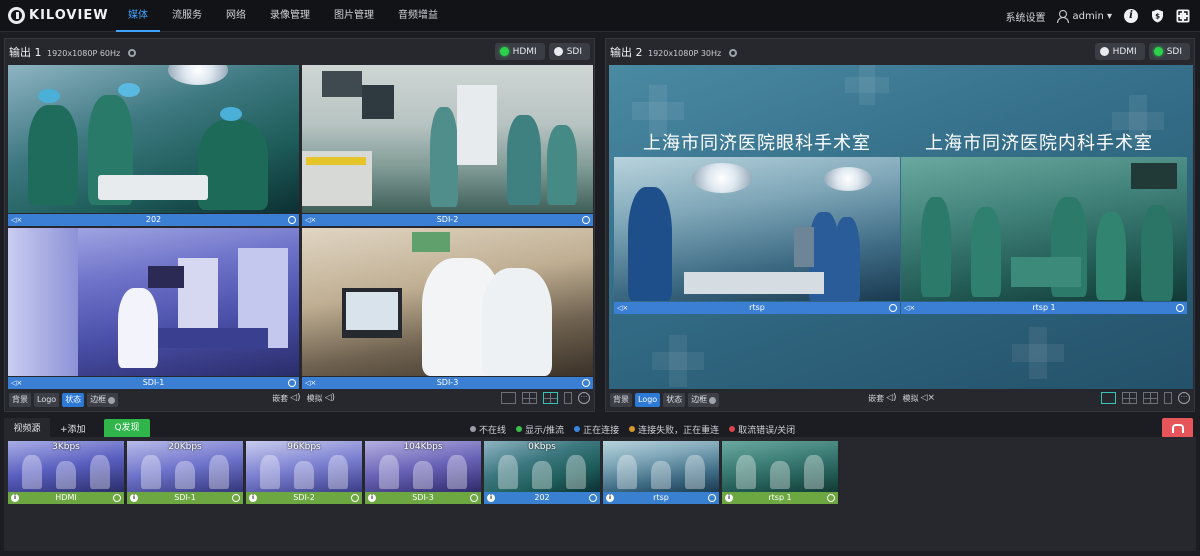  I want to click on source-name: rtsp 1, so click(780, 497).